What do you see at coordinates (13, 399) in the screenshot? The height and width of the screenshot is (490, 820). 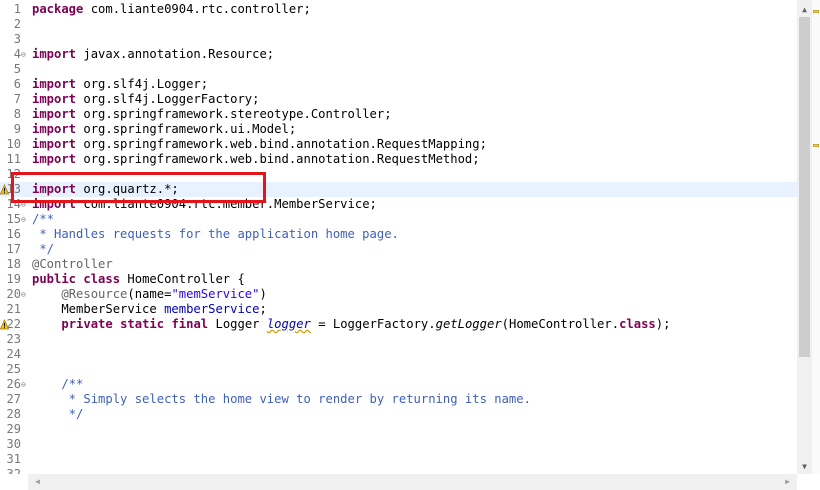 I see `line-number: 27` at bounding box center [13, 399].